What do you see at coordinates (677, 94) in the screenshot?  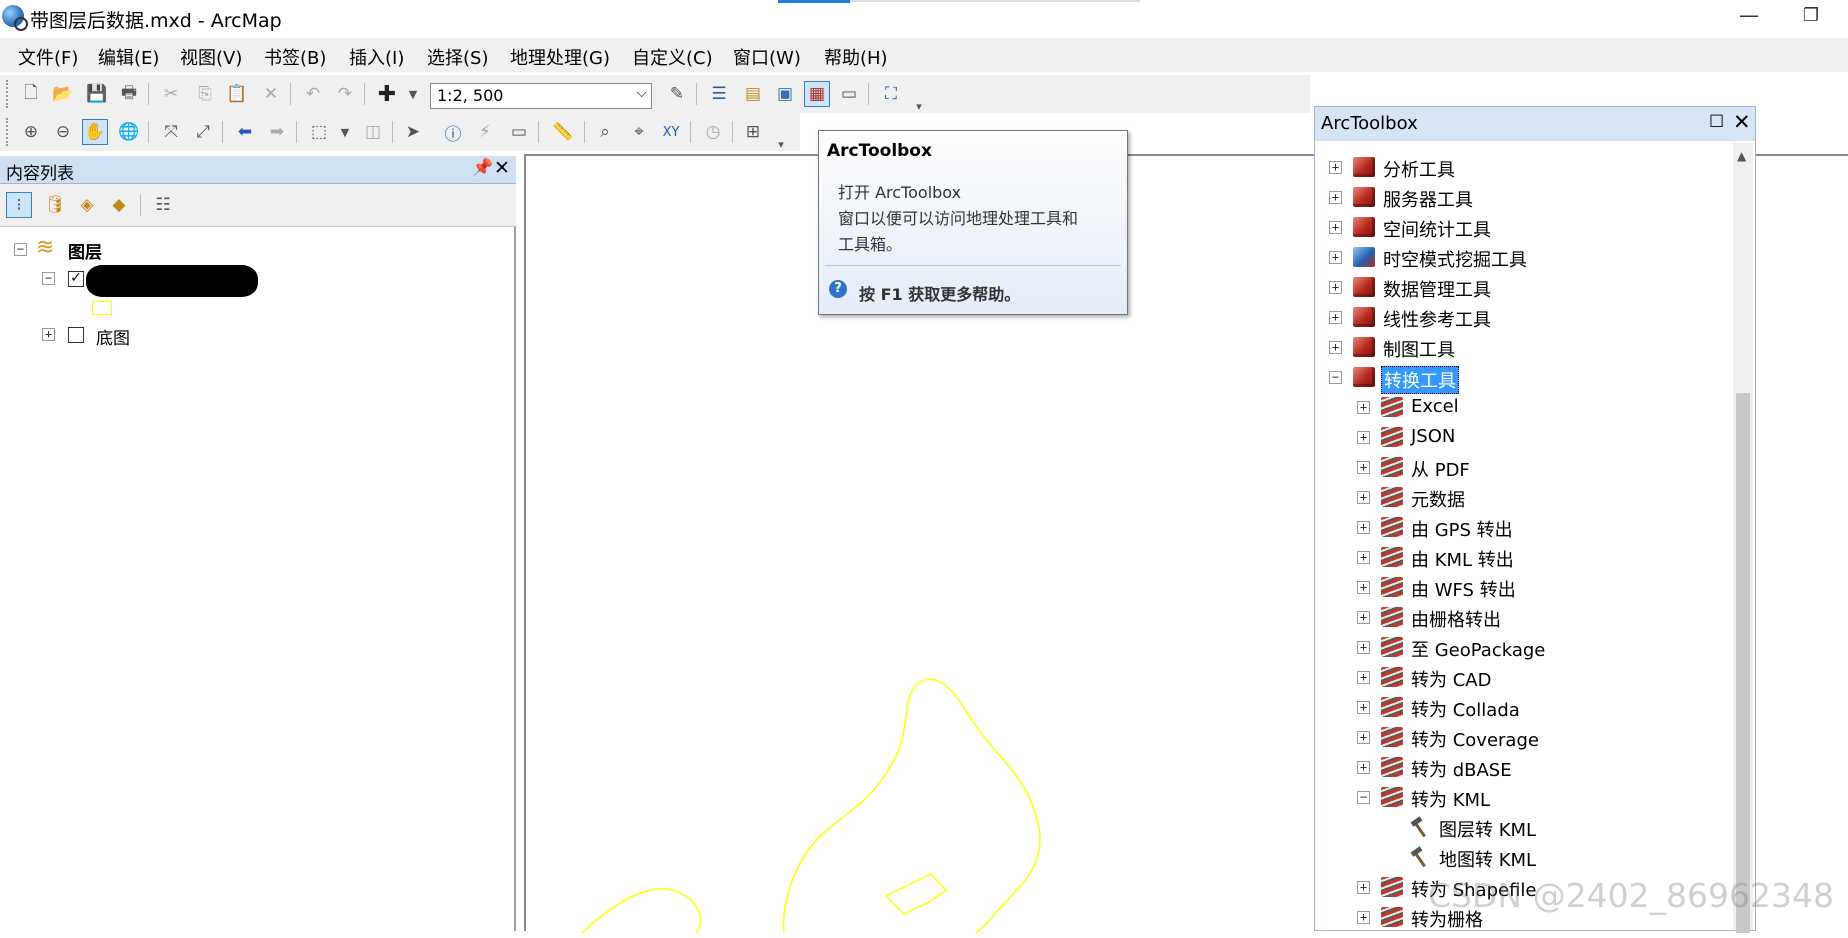 I see `editor-toolbar-icon: ✎` at bounding box center [677, 94].